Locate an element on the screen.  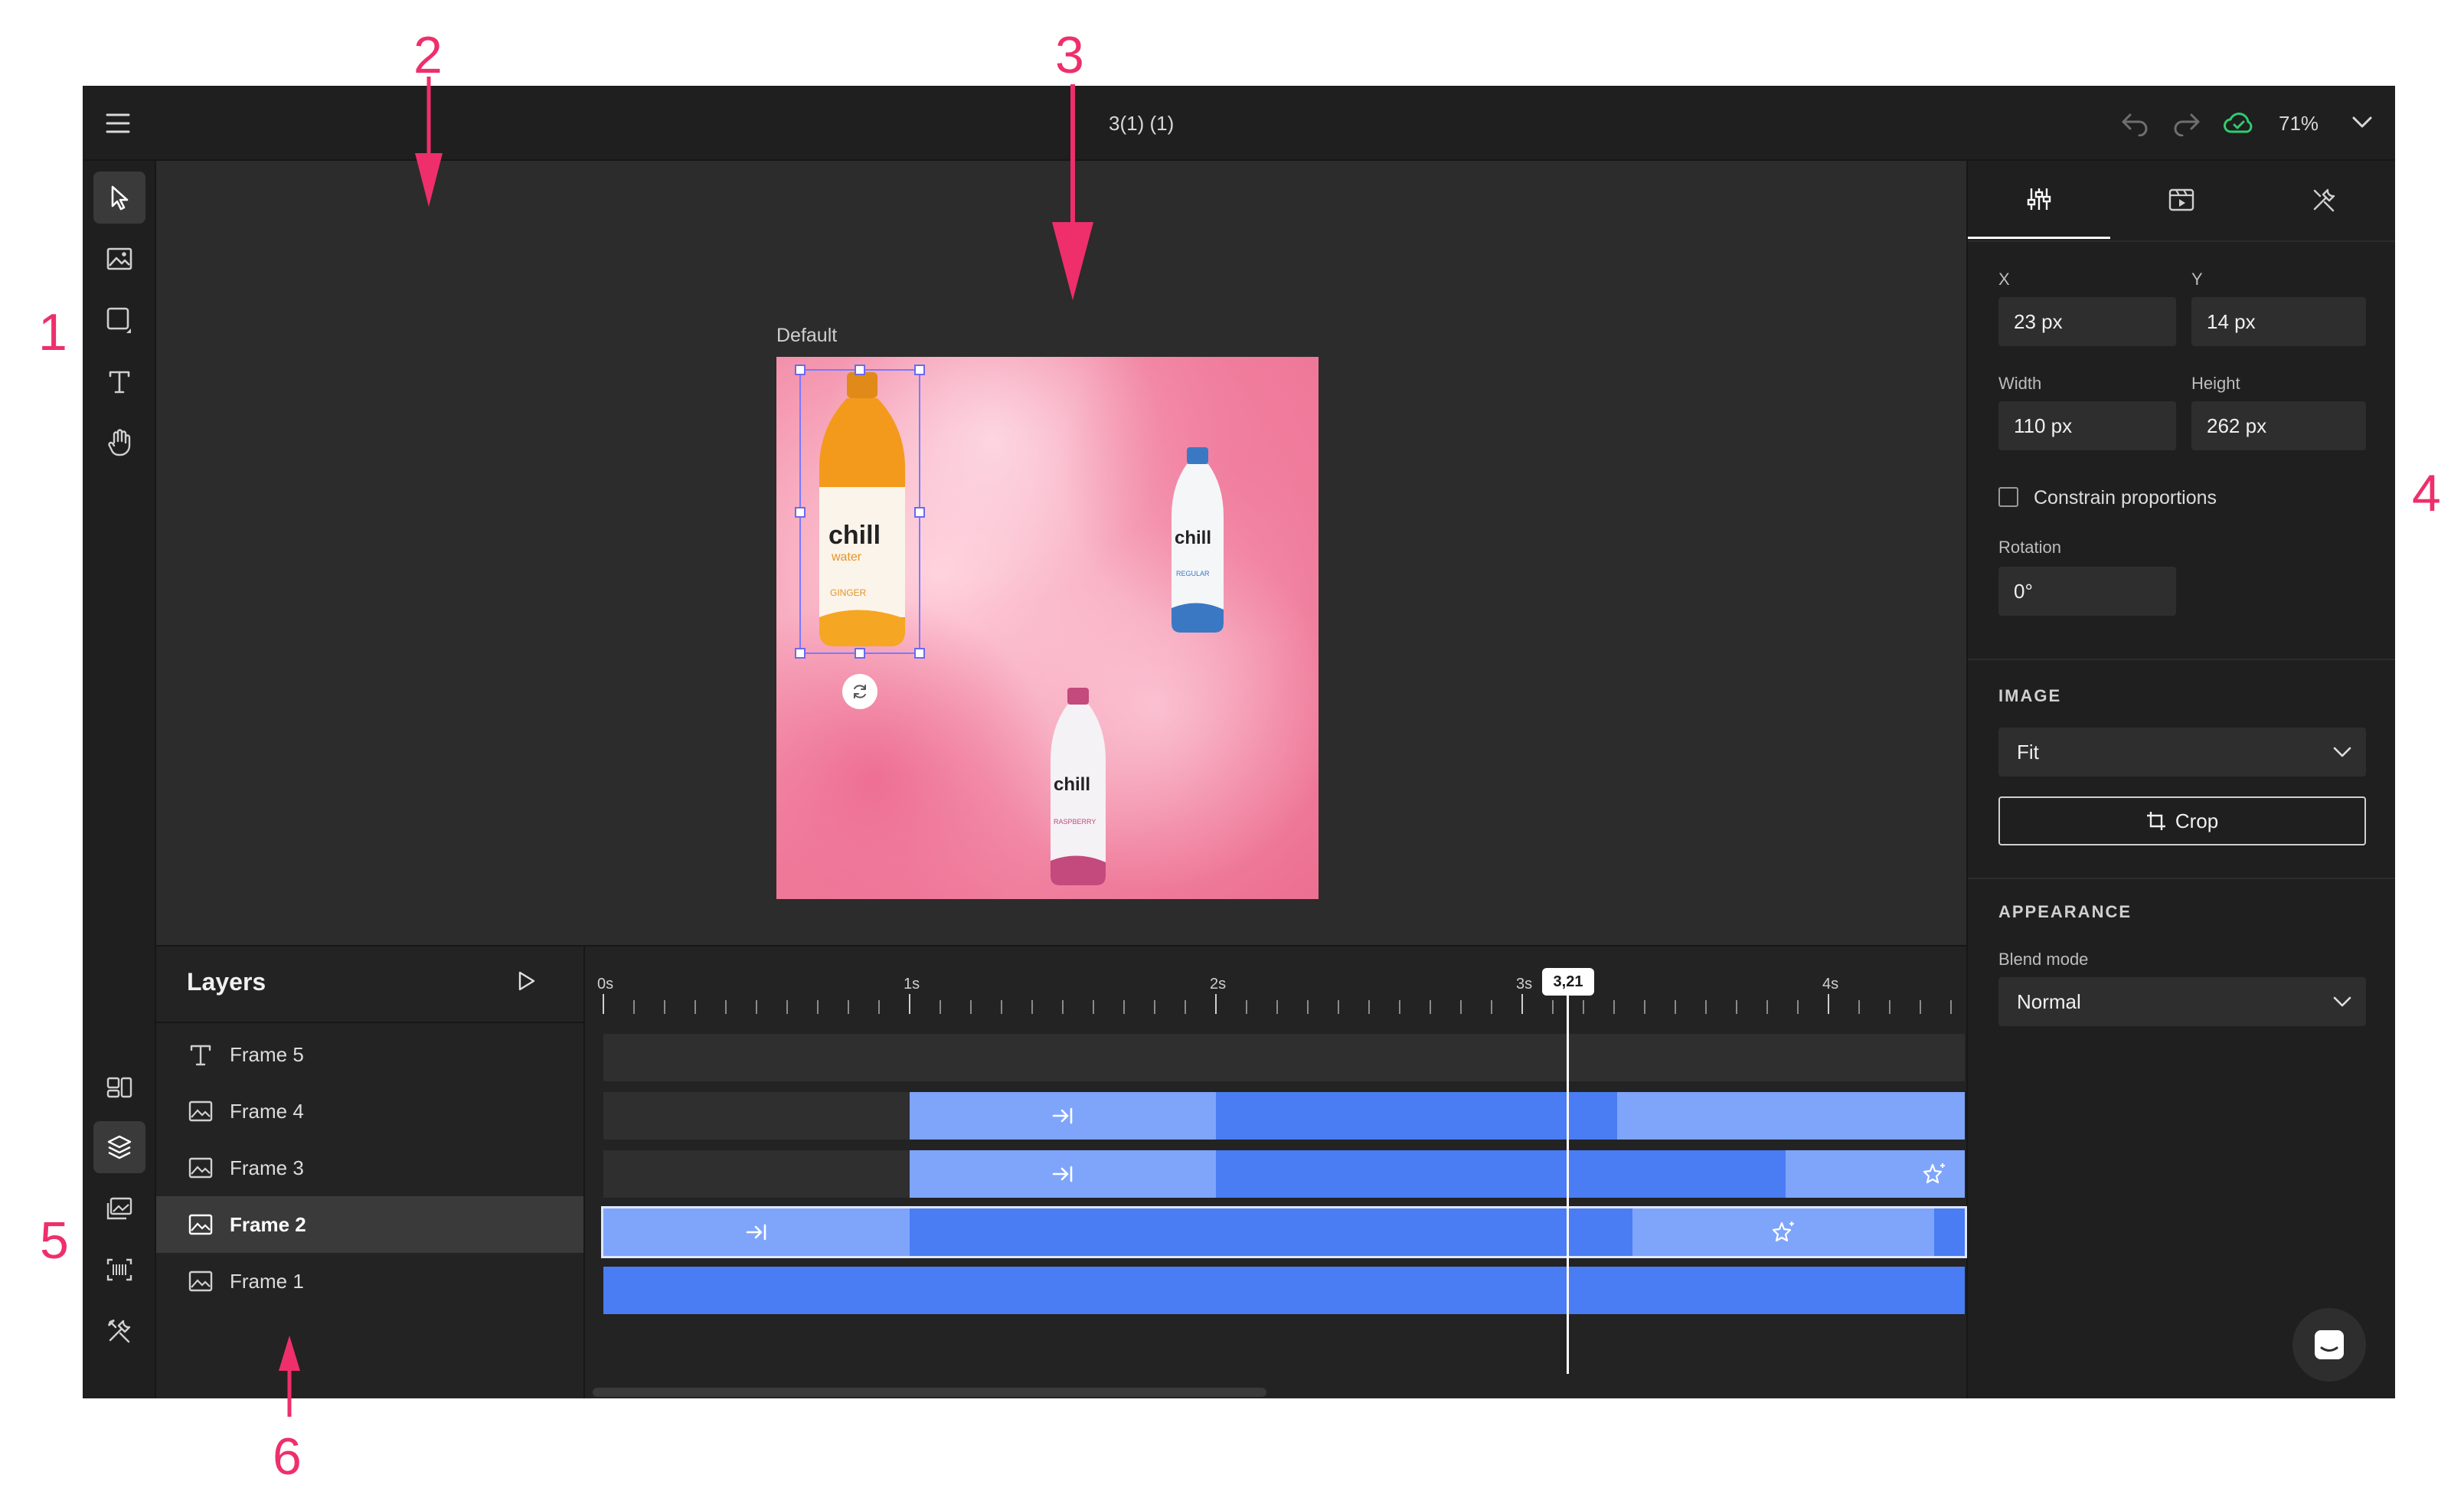
layer-label: Frame 1 is located at coordinates (267, 1281).